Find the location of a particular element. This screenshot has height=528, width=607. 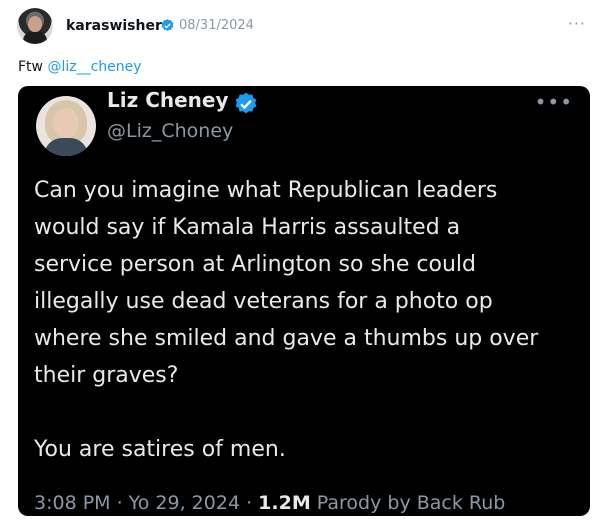

footer-source: Parody by Back Rub is located at coordinates (408, 503).